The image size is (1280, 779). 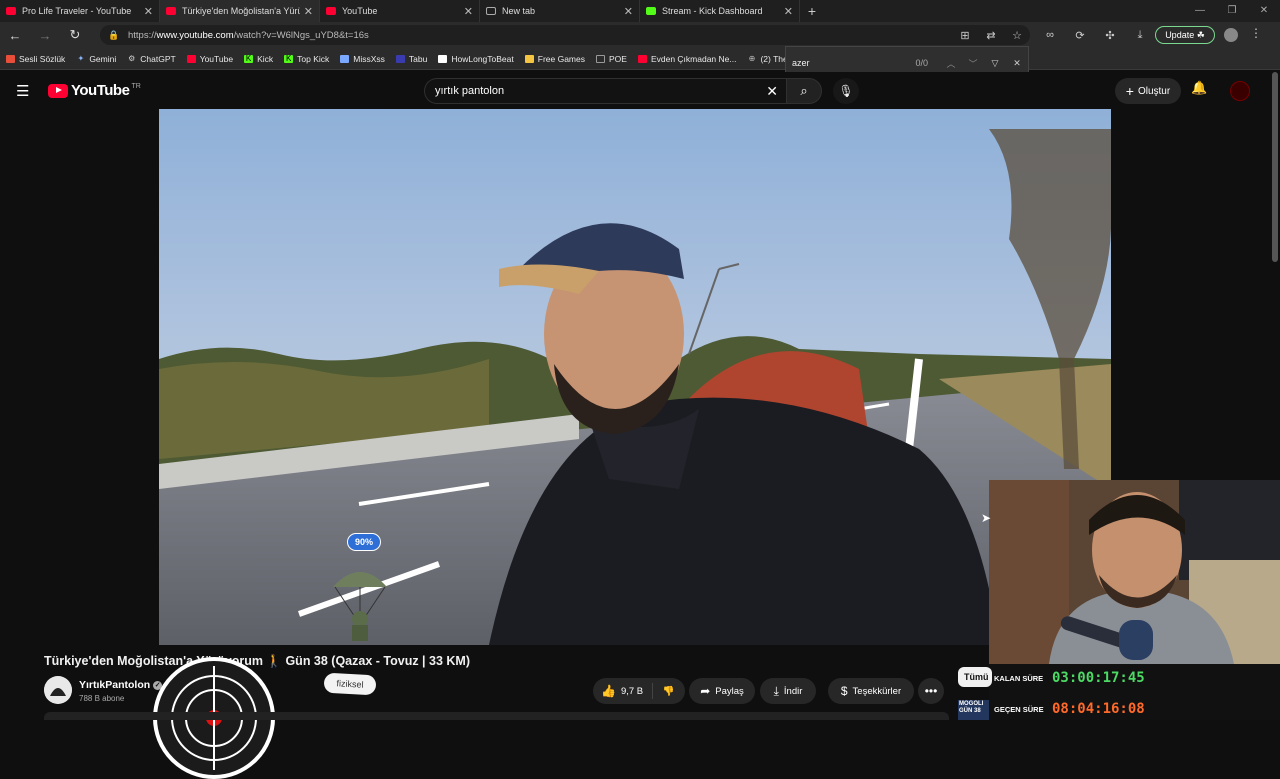 What do you see at coordinates (788, 691) in the screenshot?
I see `download-button: ⤓ İndir` at bounding box center [788, 691].